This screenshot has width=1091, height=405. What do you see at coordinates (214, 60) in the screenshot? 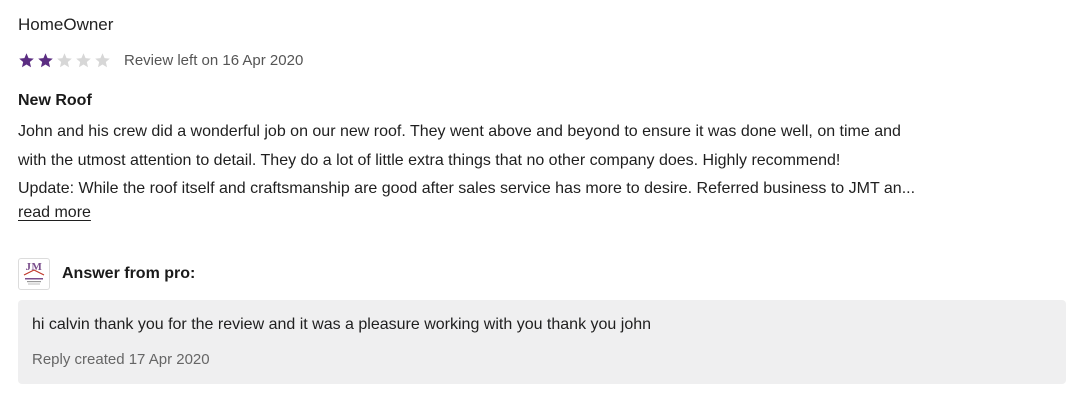
I see `review-date: Review left on 16 Apr 2020` at bounding box center [214, 60].